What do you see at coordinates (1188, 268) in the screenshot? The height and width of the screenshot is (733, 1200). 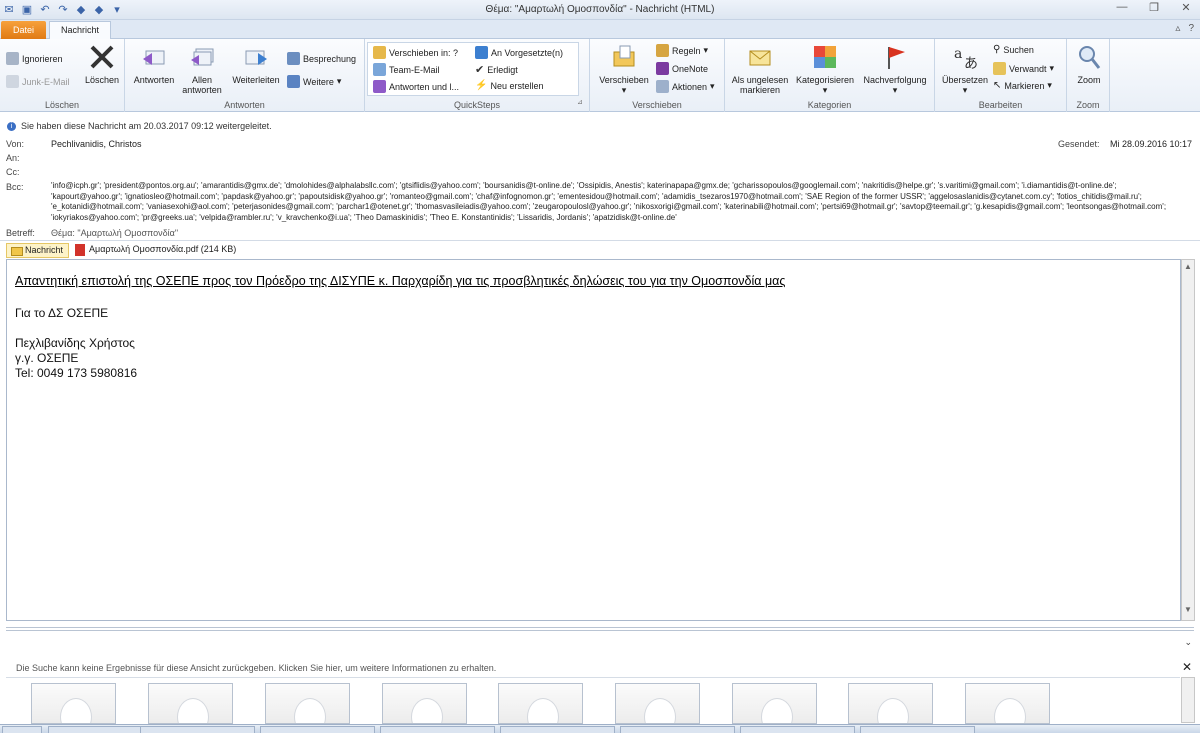 I see `scroll-up-icon: ▲` at bounding box center [1188, 268].